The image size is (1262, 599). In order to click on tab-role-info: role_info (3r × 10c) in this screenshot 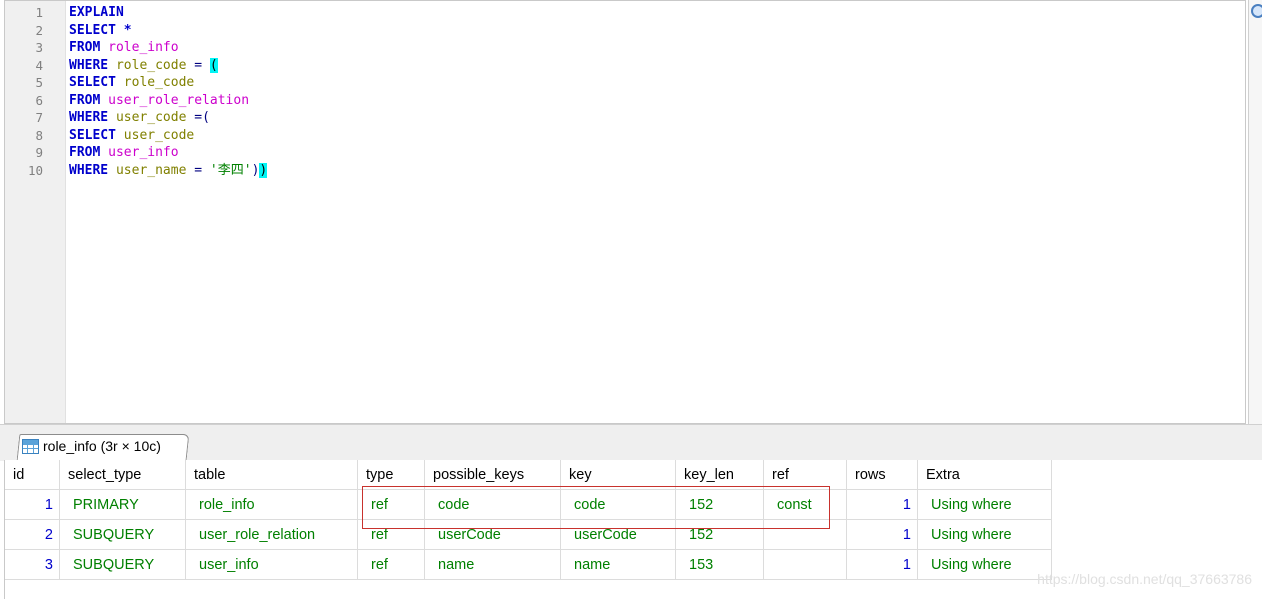, I will do `click(91, 446)`.